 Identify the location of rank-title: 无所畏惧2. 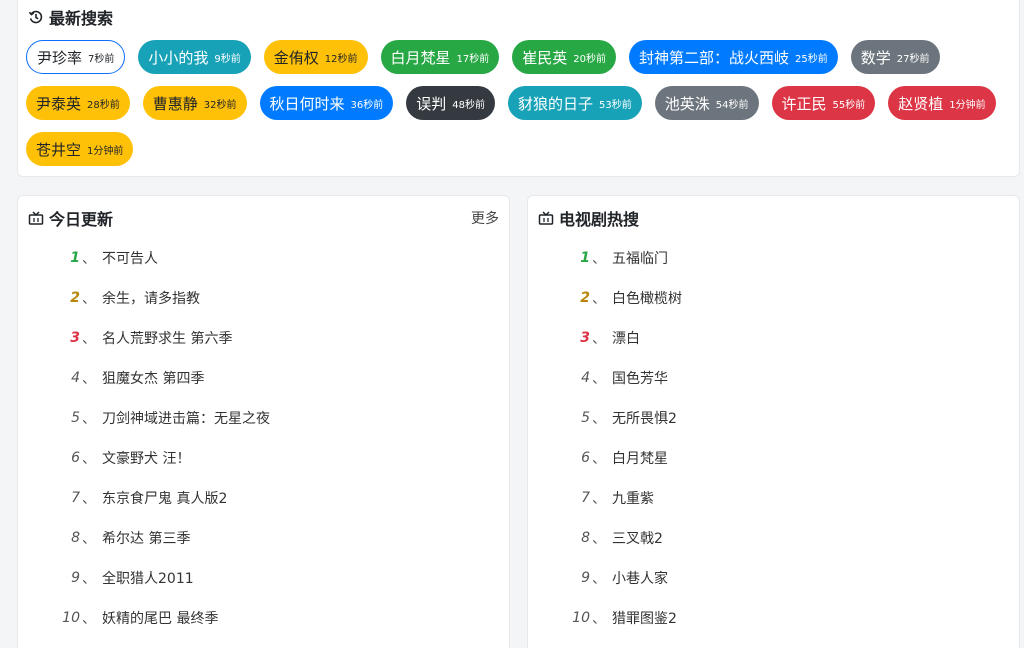
(644, 418).